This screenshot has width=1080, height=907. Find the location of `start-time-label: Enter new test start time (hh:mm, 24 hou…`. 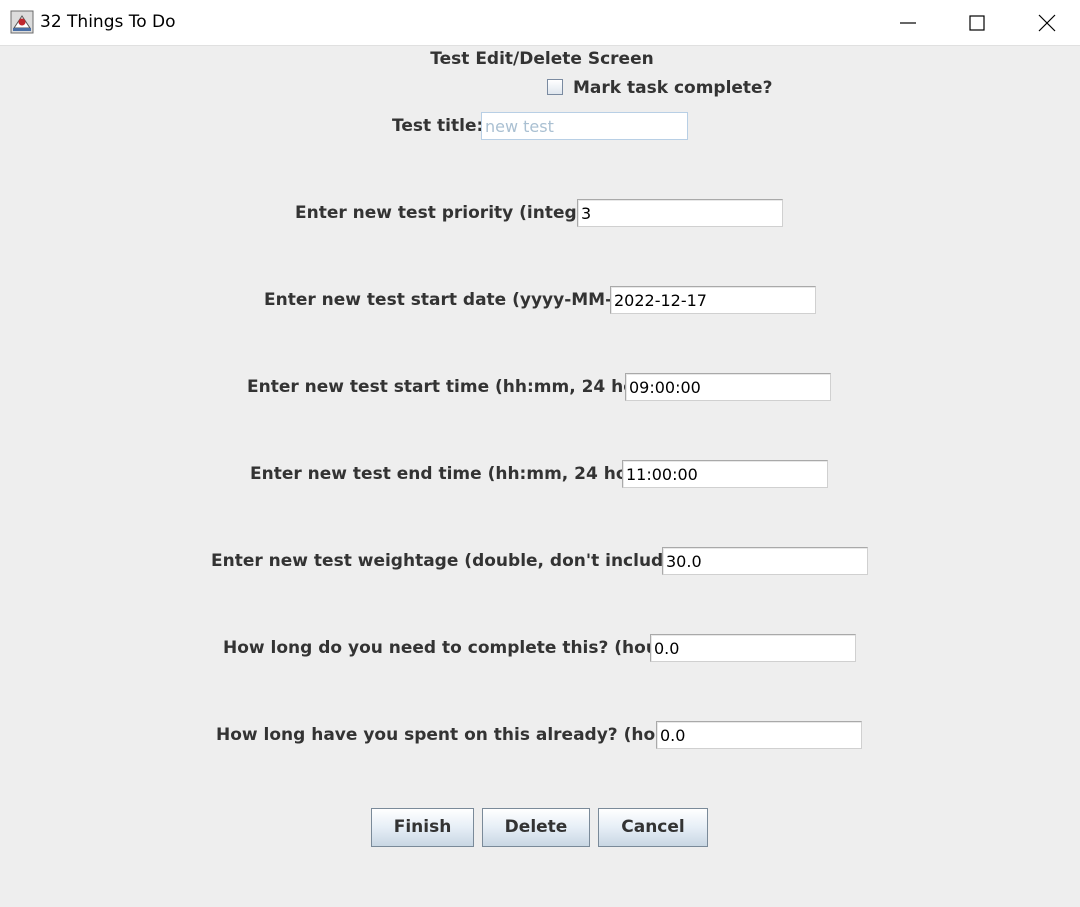

start-time-label: Enter new test start time (hh:mm, 24 hou… is located at coordinates (455, 387).